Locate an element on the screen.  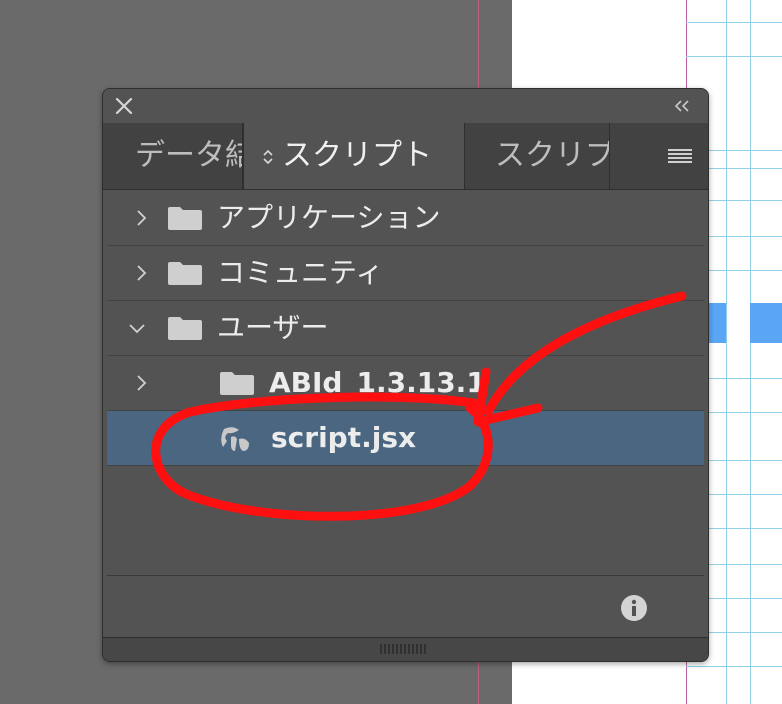
tree-item-user: ユーザー is located at coordinates (405, 328).